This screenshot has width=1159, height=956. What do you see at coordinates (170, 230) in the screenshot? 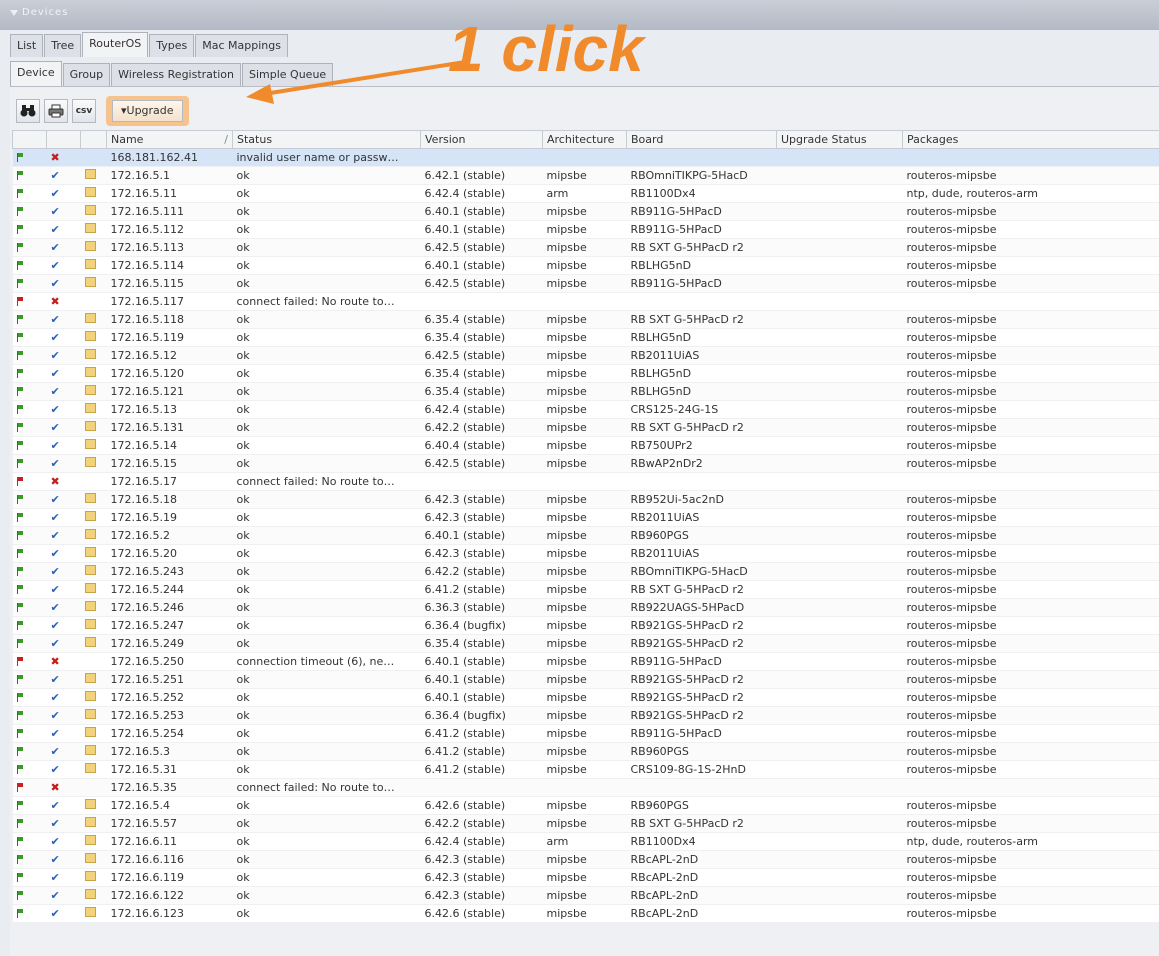
I see `name-cell: 172.16.5.112` at bounding box center [170, 230].